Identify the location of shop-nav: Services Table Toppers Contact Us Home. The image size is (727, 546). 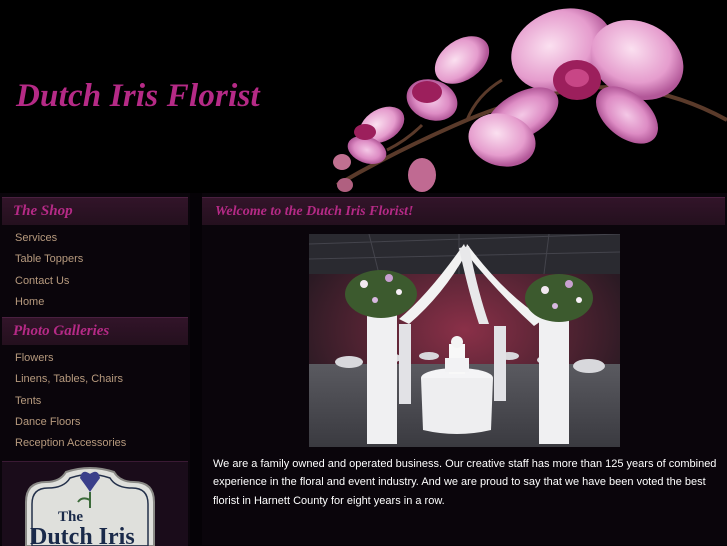
(95, 271).